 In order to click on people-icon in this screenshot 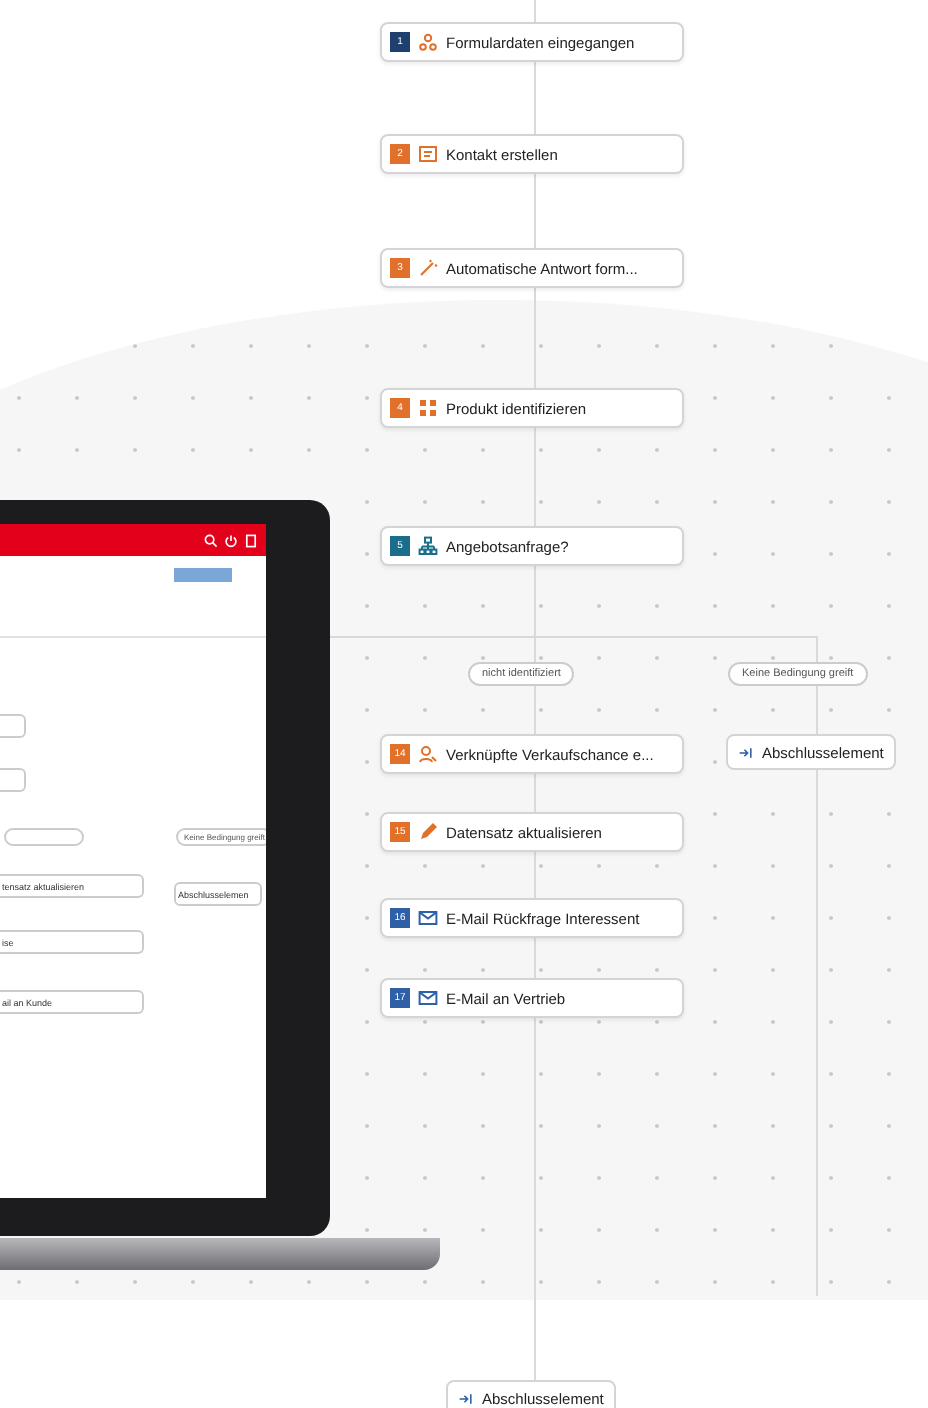, I will do `click(428, 42)`.